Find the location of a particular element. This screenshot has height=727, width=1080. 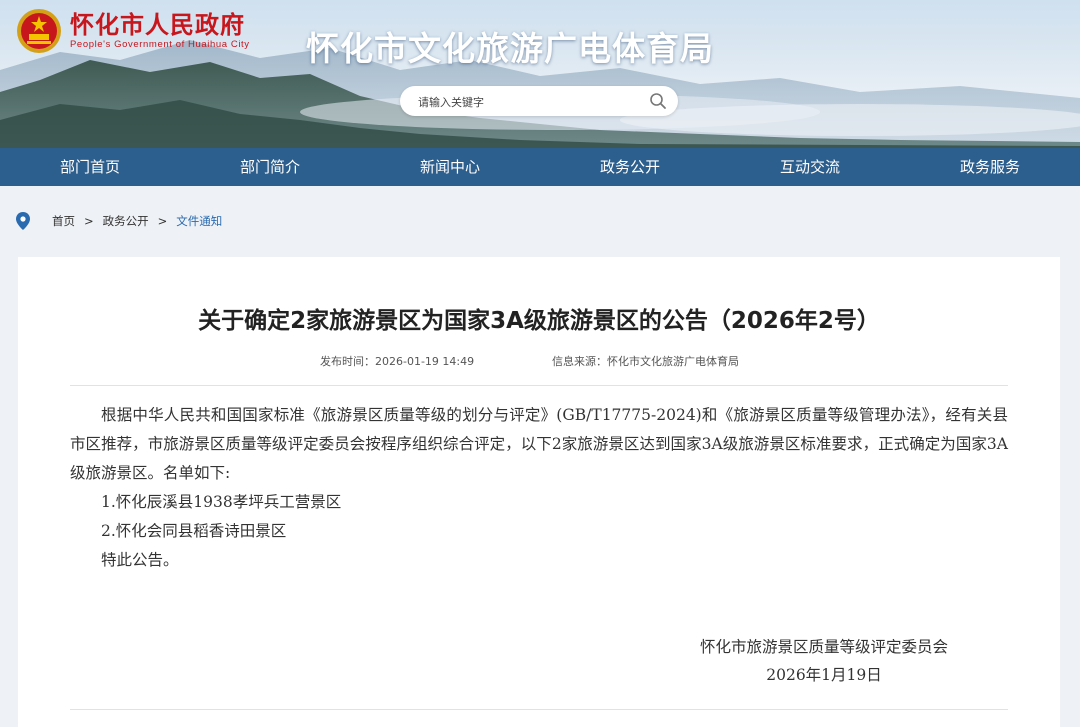

nav-item-interaction: 互动交流 is located at coordinates (810, 167).